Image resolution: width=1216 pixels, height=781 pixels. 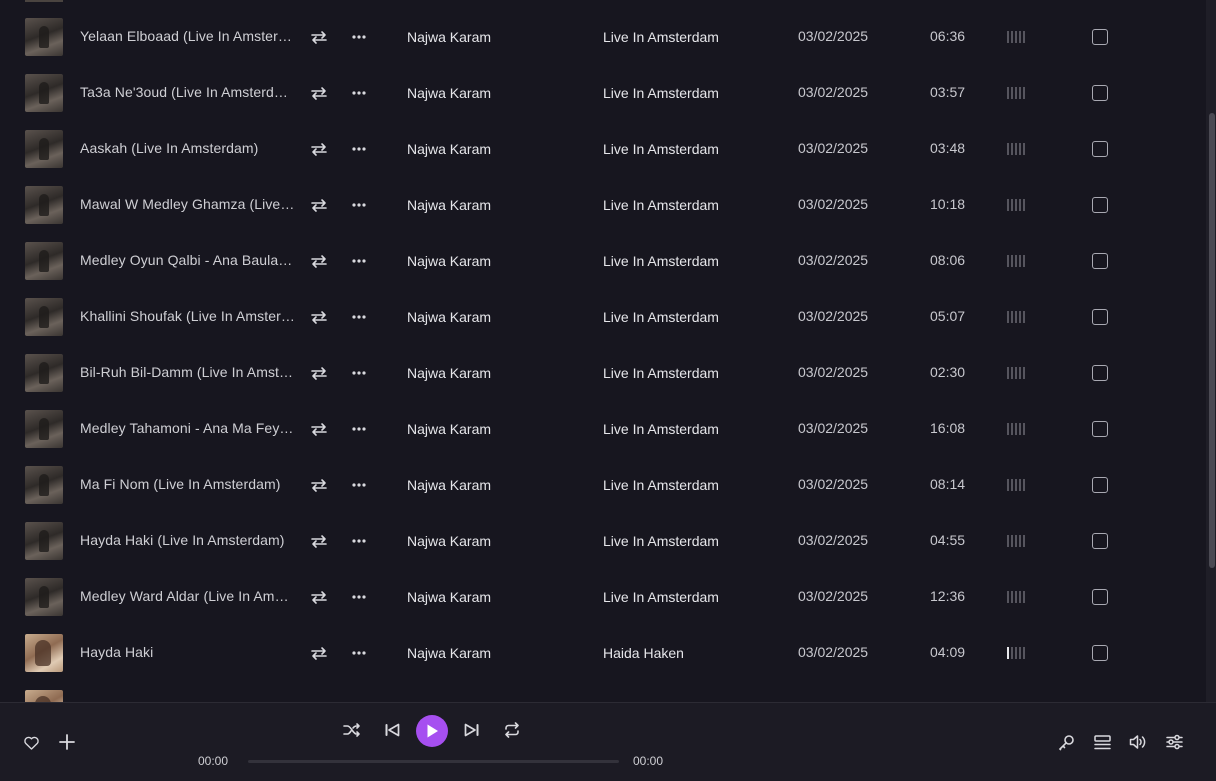 What do you see at coordinates (187, 316) in the screenshot?
I see `track-title: Khallini Shoufak (Live In Amsterdam)` at bounding box center [187, 316].